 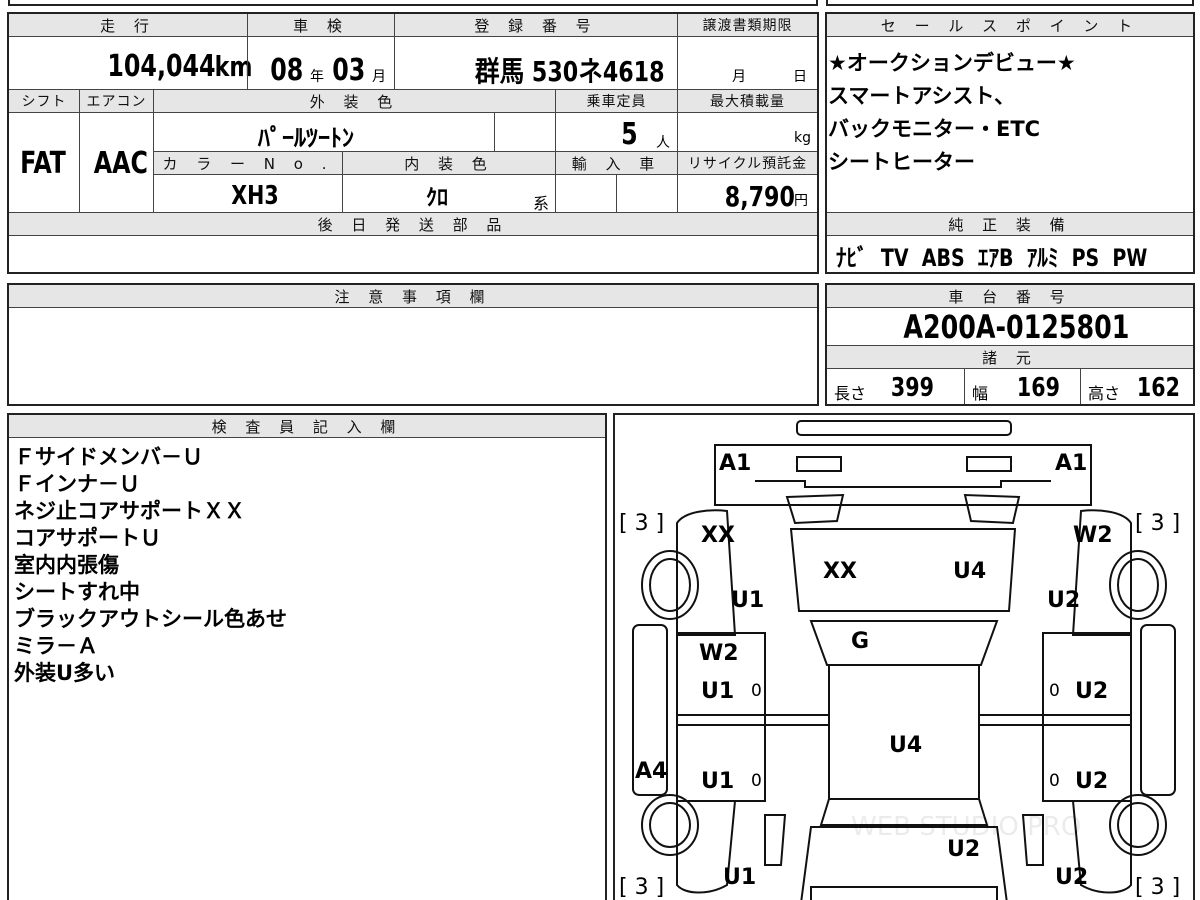 What do you see at coordinates (379, 77) in the screenshot?
I see `inspection-month-unit: 月` at bounding box center [379, 77].